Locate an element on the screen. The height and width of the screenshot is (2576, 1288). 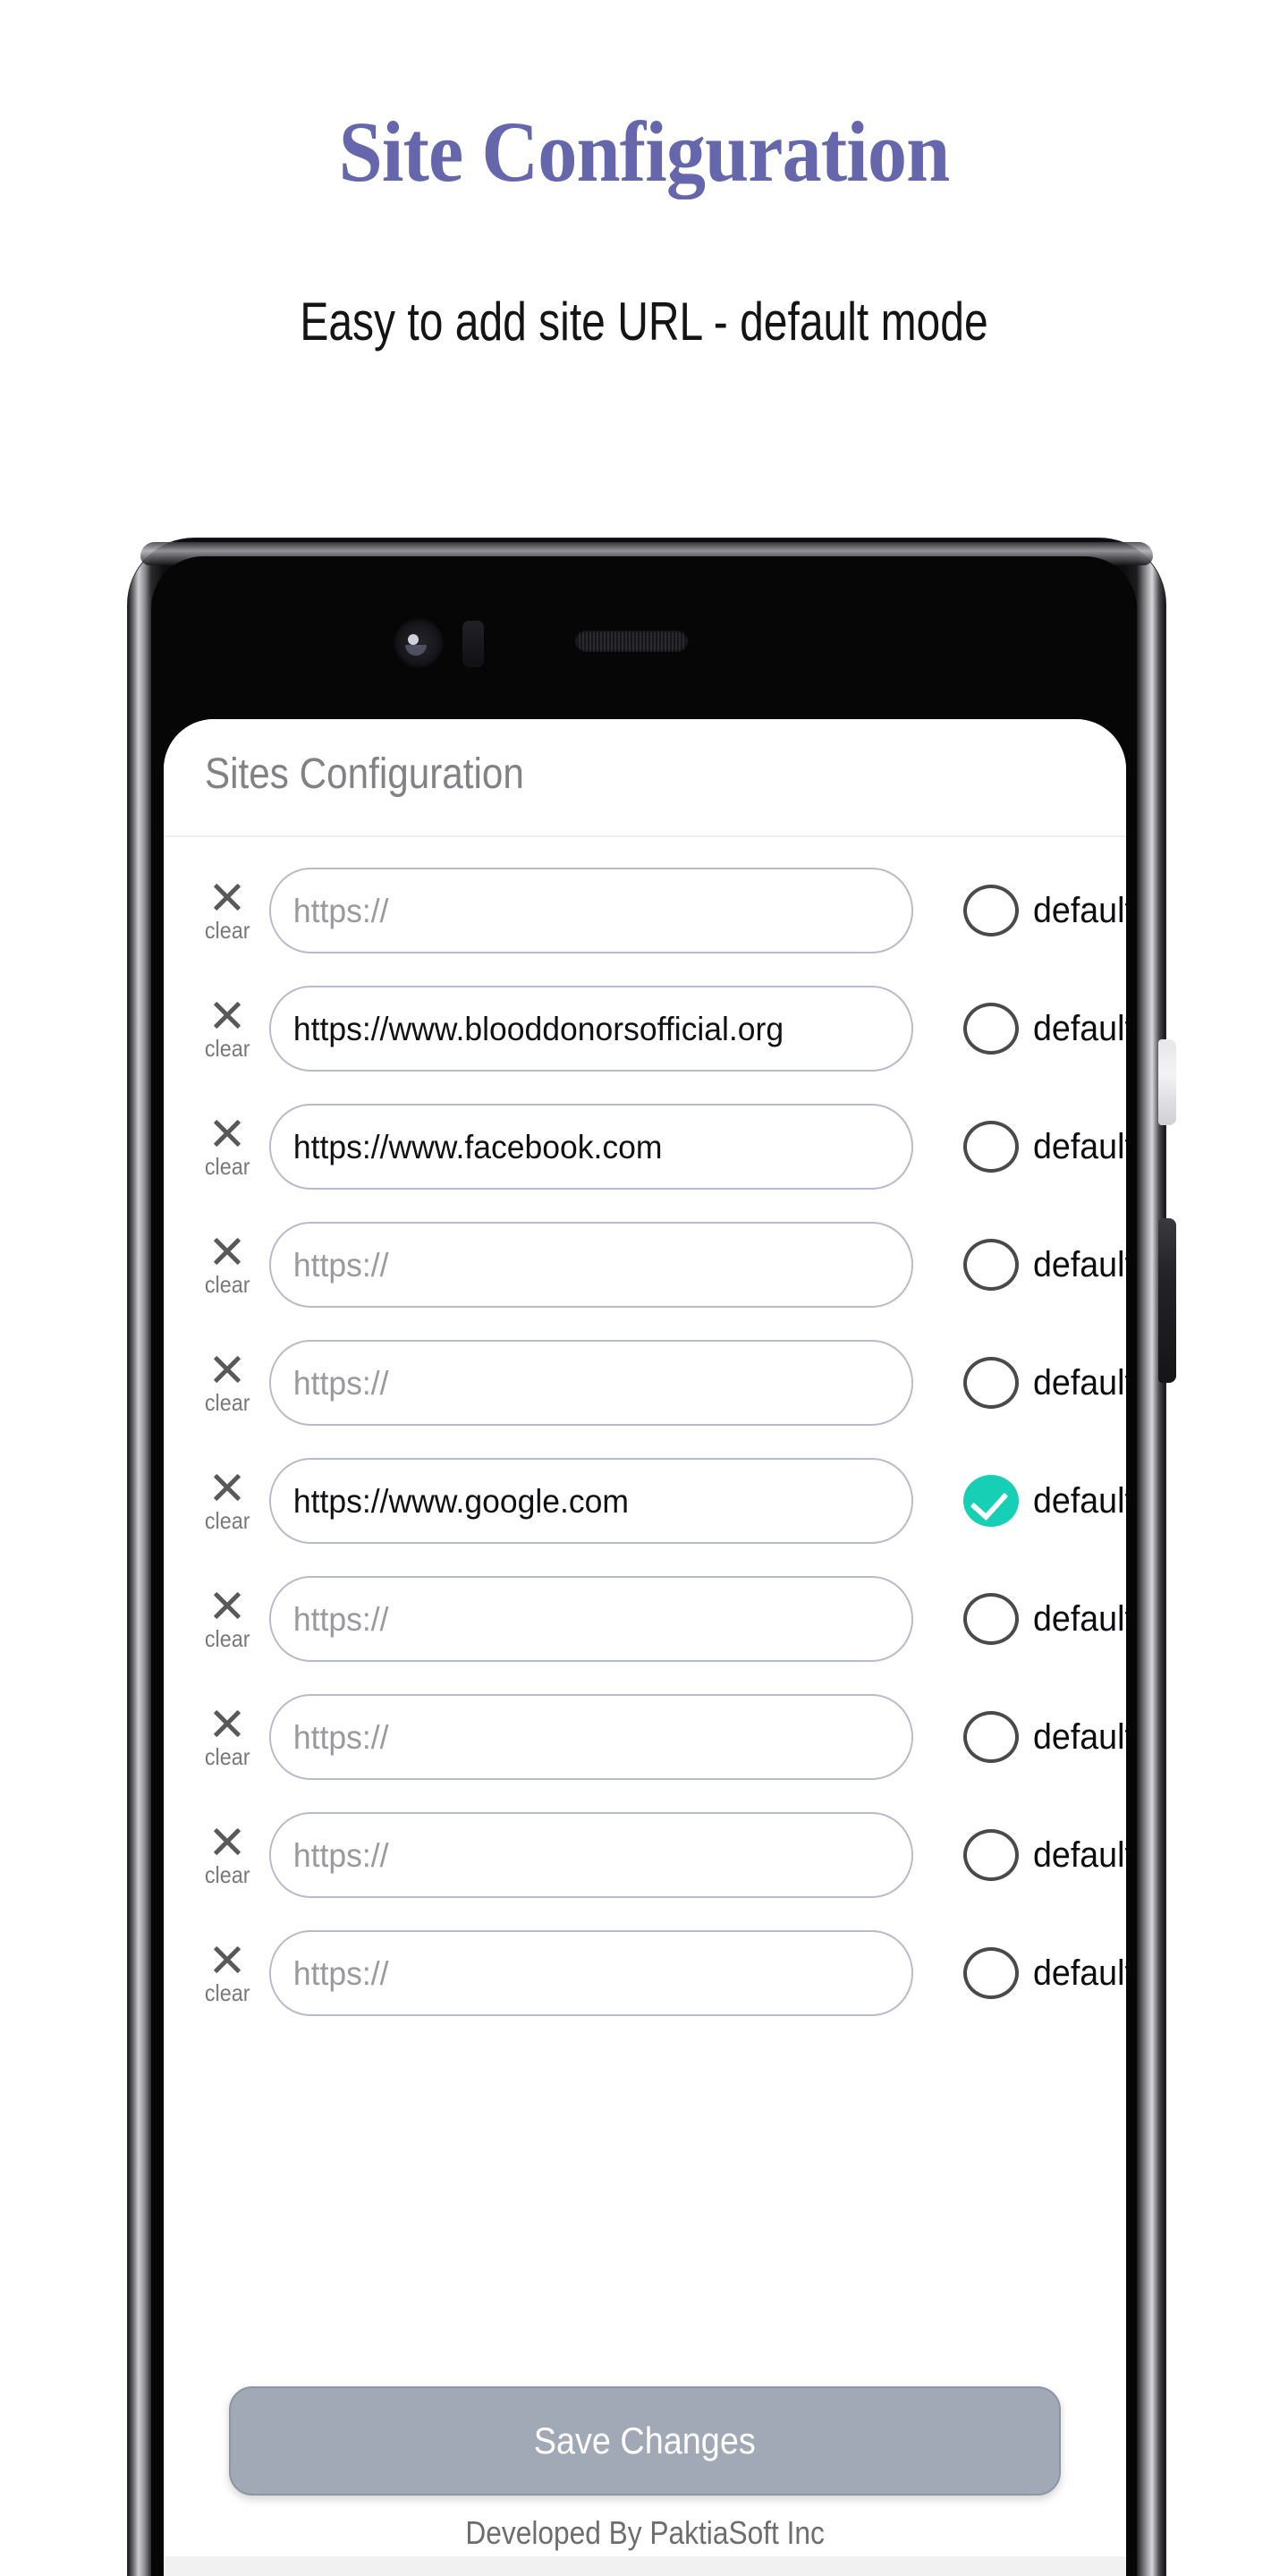
site-url-input: https://www.google.com is located at coordinates (591, 1501).